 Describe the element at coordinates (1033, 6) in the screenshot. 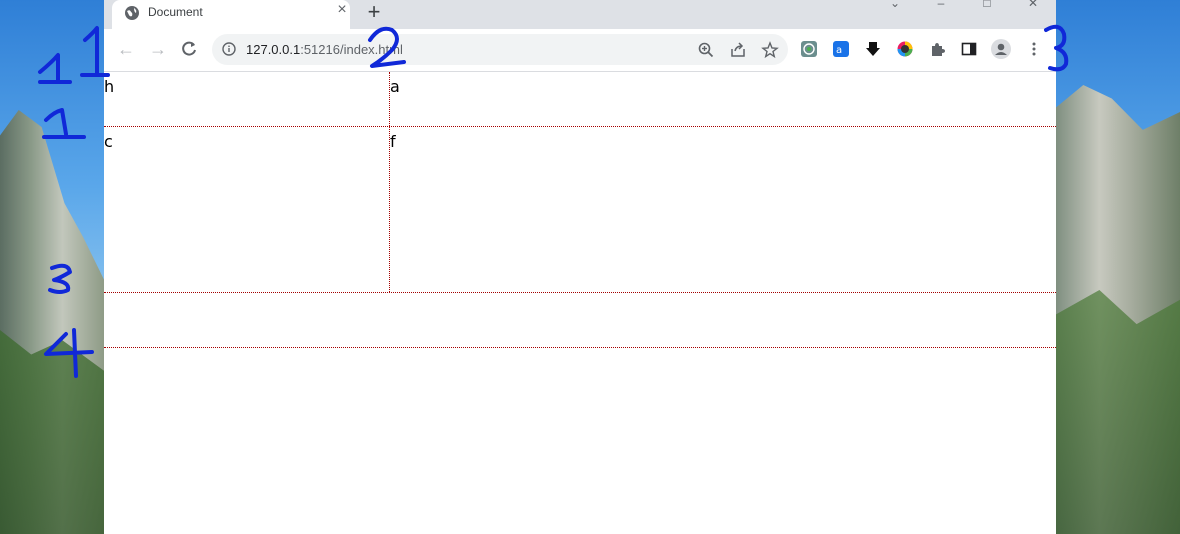

I see `close-window-icon: ✕` at that location.